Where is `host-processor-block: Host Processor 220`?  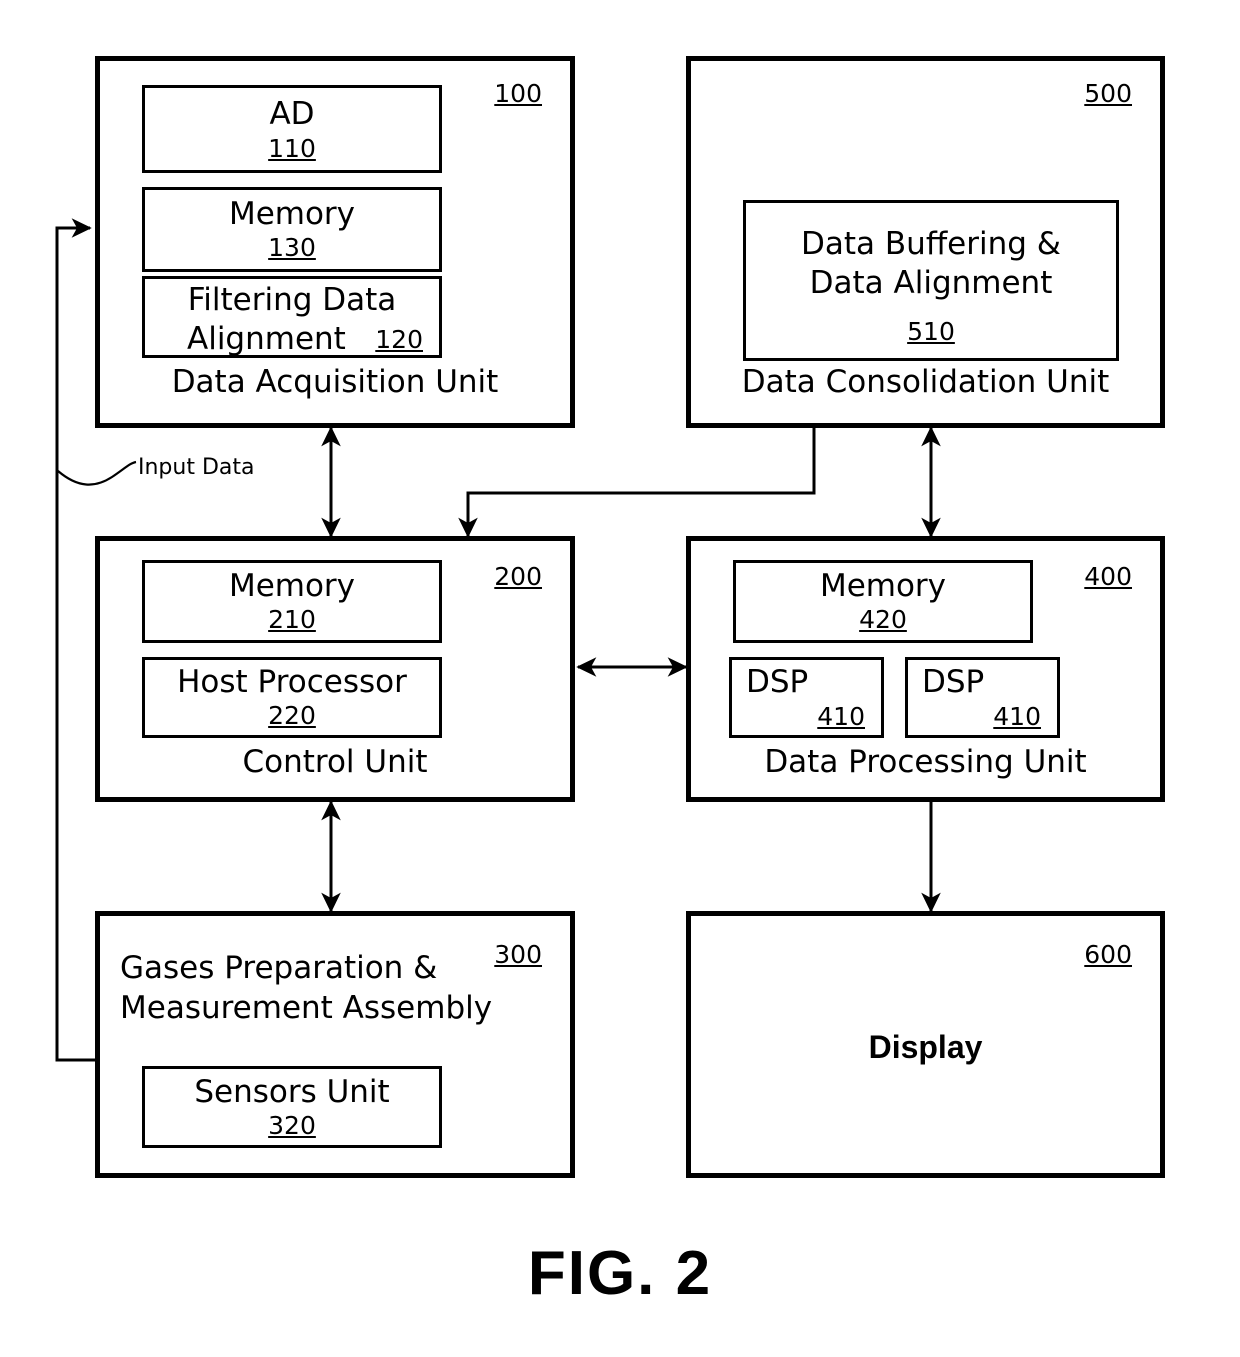
host-processor-block: Host Processor 220 is located at coordinates (292, 697).